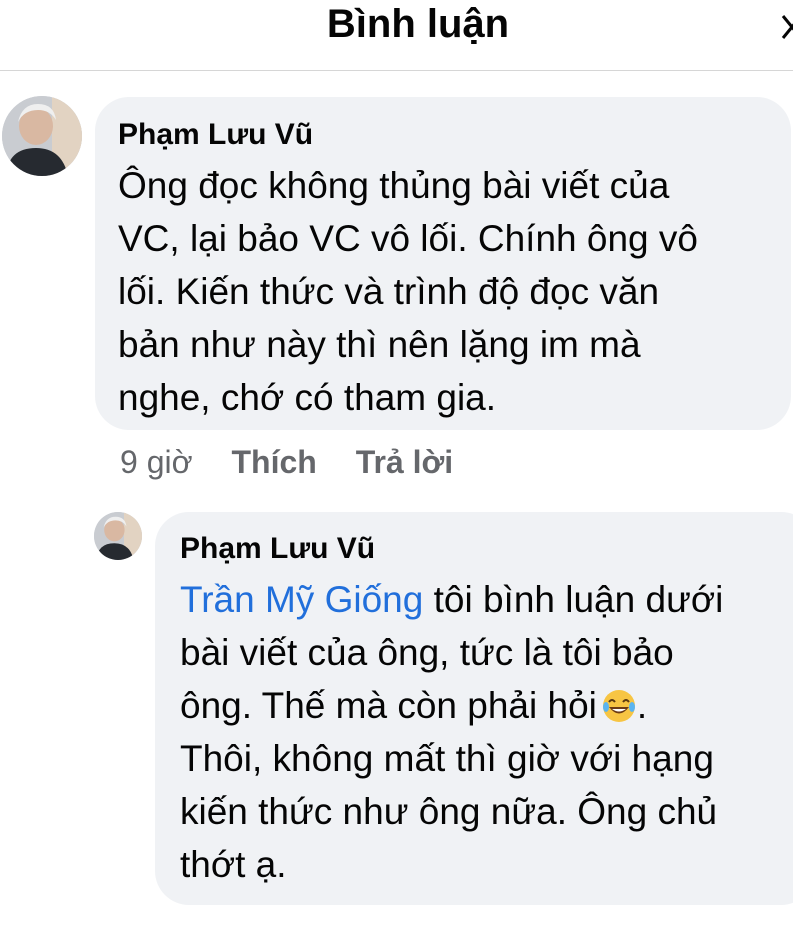 Image resolution: width=793 pixels, height=925 pixels. What do you see at coordinates (307, 397) in the screenshot?
I see `comment-text-line: nghe, chớ có tham gia.` at bounding box center [307, 397].